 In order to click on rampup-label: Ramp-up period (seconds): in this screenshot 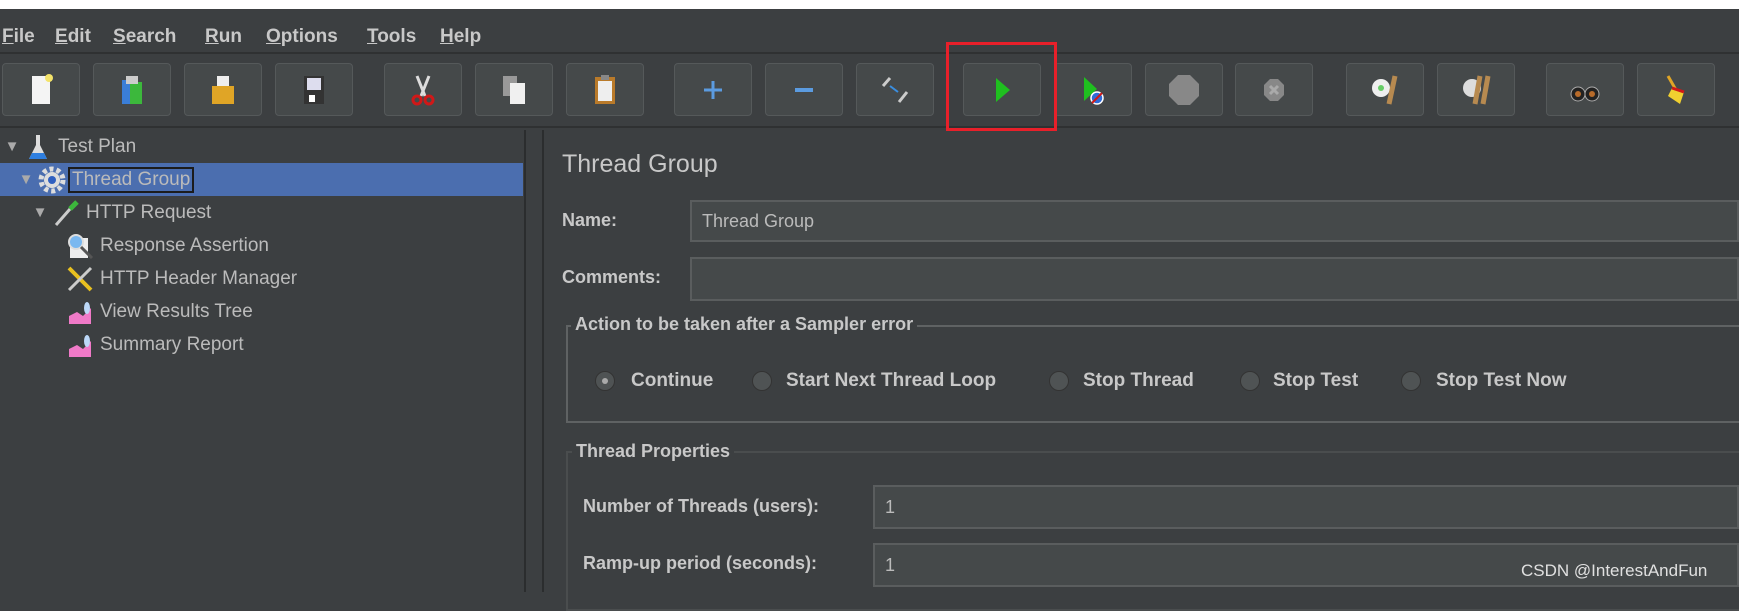, I will do `click(700, 563)`.